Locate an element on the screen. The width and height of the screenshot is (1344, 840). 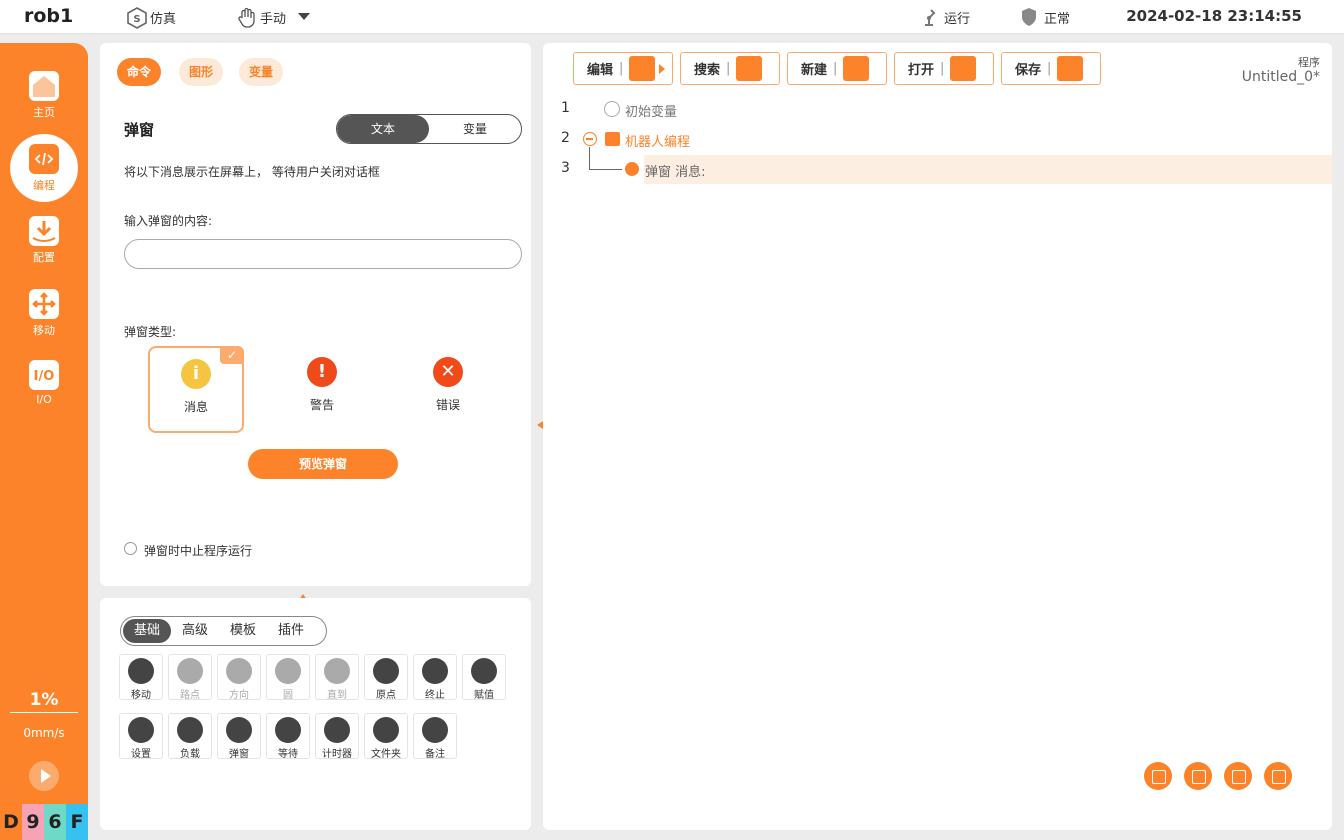
control-mode-dropdown: 手动 is located at coordinates (273, 17).